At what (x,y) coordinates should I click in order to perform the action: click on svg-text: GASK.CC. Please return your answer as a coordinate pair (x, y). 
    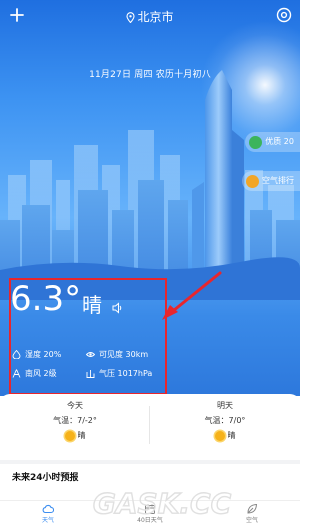
    Looking at the image, I should click on (162, 503).